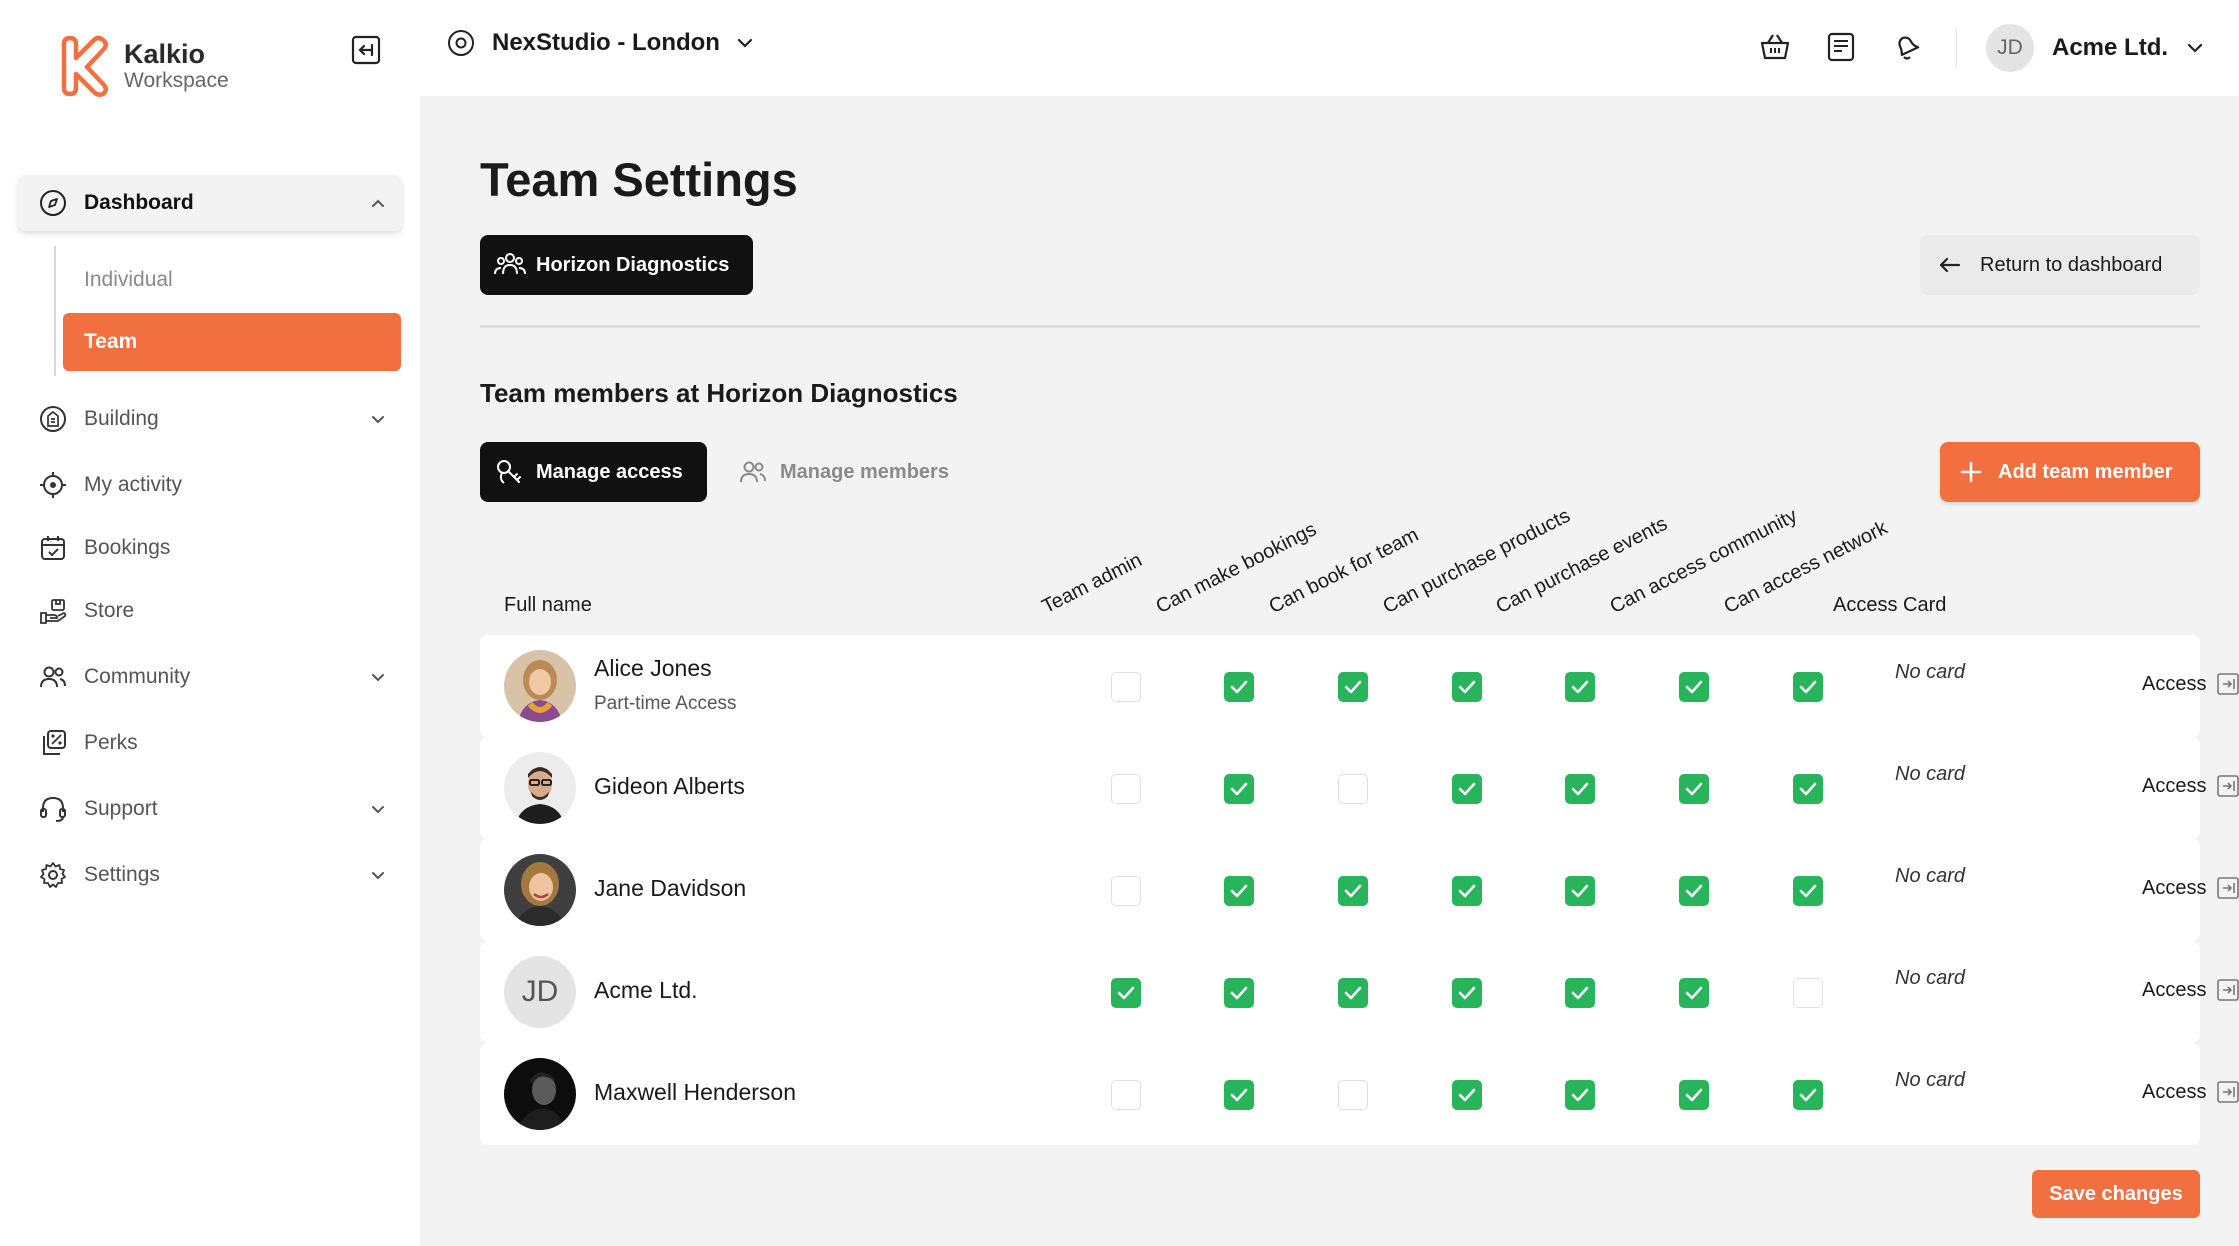 This screenshot has height=1246, width=2239. What do you see at coordinates (210, 611) in the screenshot?
I see `sidebar-item-store: Store` at bounding box center [210, 611].